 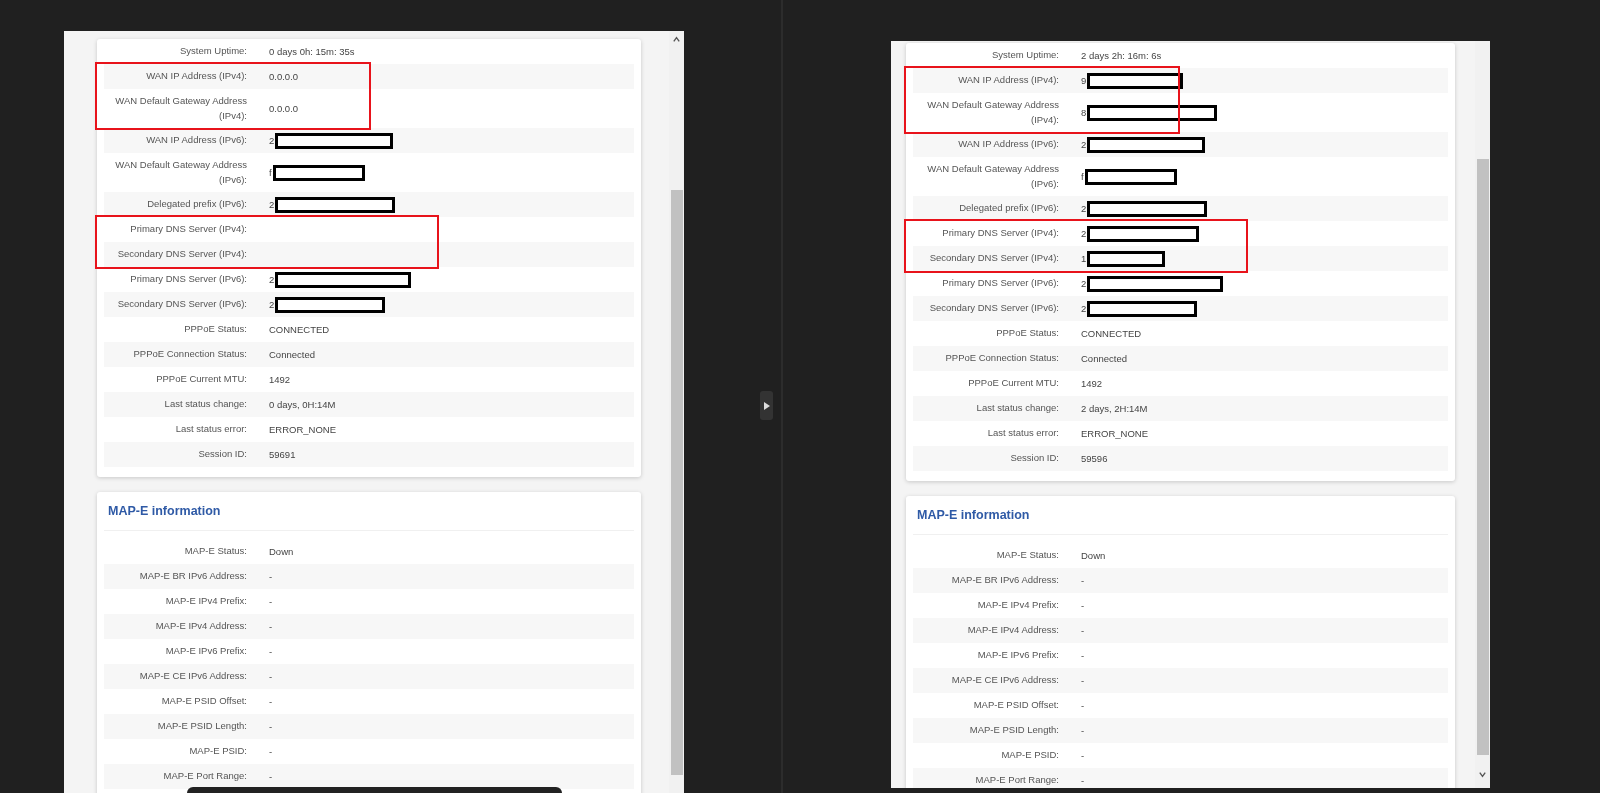 What do you see at coordinates (302, 404) in the screenshot?
I see `field-value: 0 days, 0H:14M` at bounding box center [302, 404].